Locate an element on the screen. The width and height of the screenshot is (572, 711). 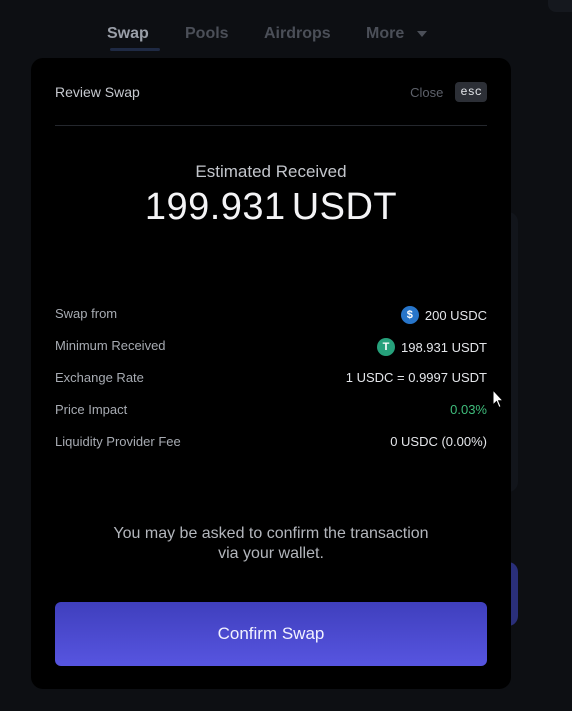
exchange-rate-value: 1 USDC = 0.9997 USDT is located at coordinates (416, 377).